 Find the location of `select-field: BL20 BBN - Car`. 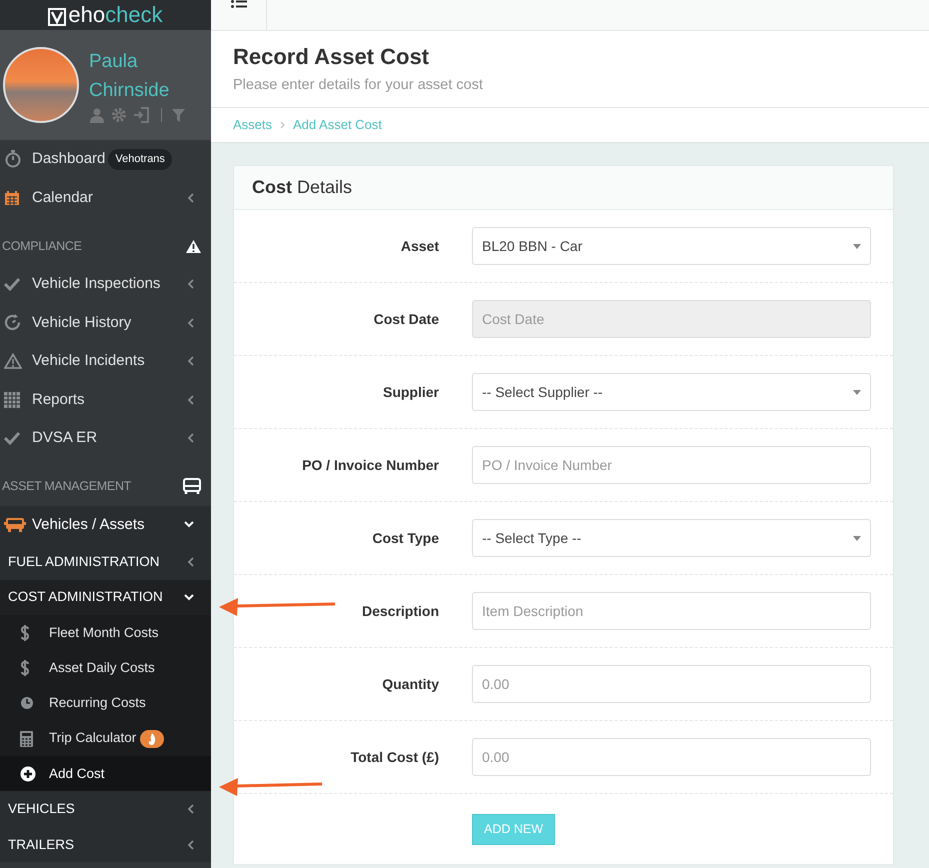

select-field: BL20 BBN - Car is located at coordinates (671, 246).